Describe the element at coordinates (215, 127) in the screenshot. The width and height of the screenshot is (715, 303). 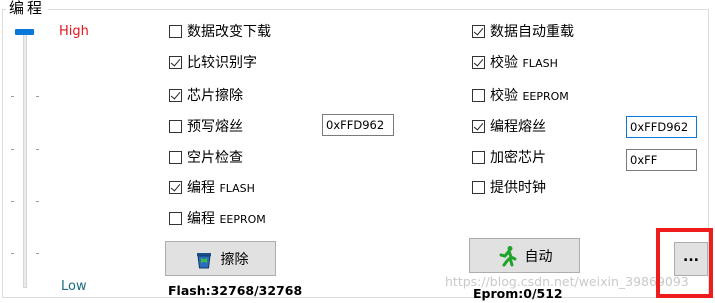
I see `checkbox-label: 预写熔丝` at that location.